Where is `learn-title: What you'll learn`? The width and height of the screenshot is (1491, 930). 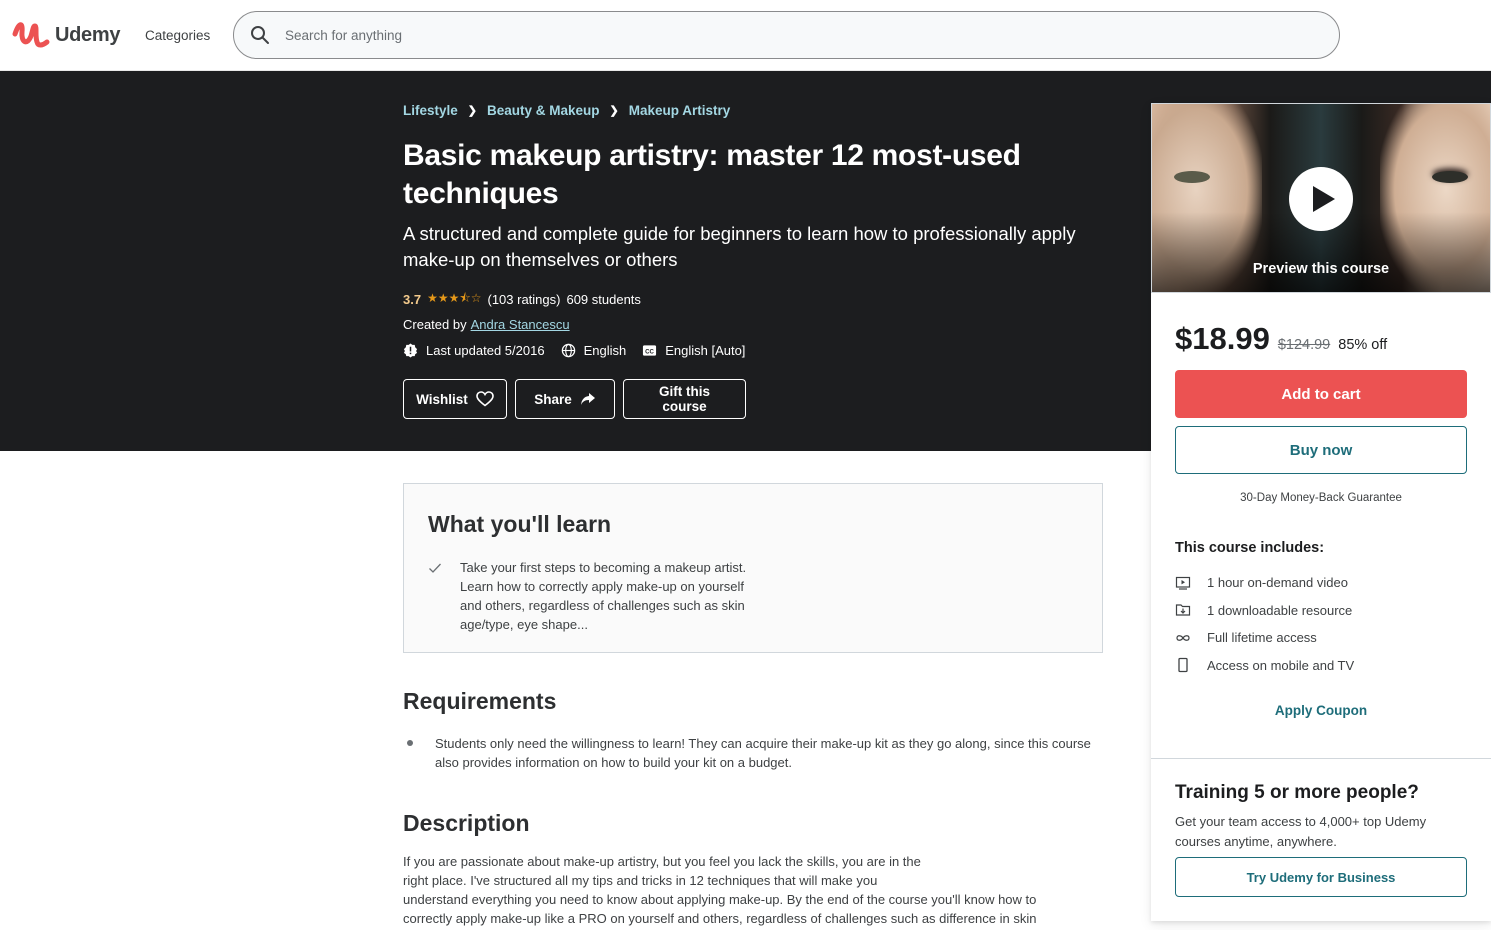 learn-title: What you'll learn is located at coordinates (520, 524).